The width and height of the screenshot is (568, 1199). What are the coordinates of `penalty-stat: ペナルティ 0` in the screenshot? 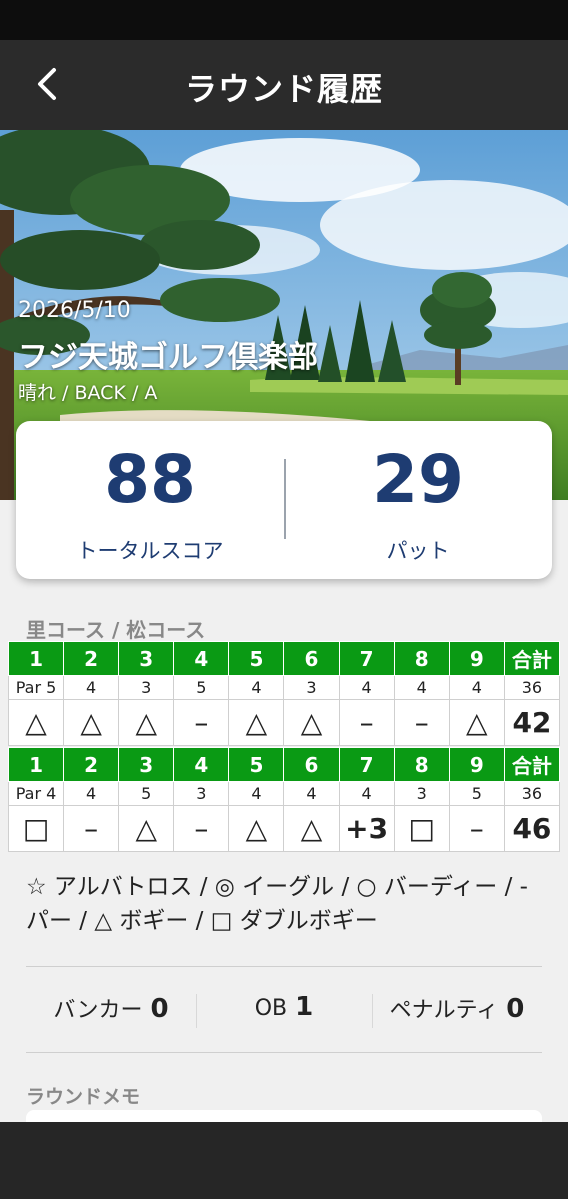 It's located at (457, 1012).